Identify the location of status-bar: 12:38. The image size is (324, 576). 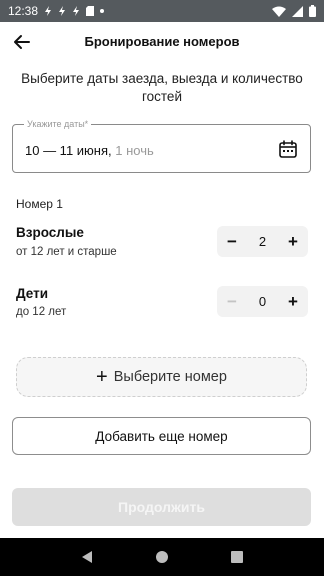
(162, 11).